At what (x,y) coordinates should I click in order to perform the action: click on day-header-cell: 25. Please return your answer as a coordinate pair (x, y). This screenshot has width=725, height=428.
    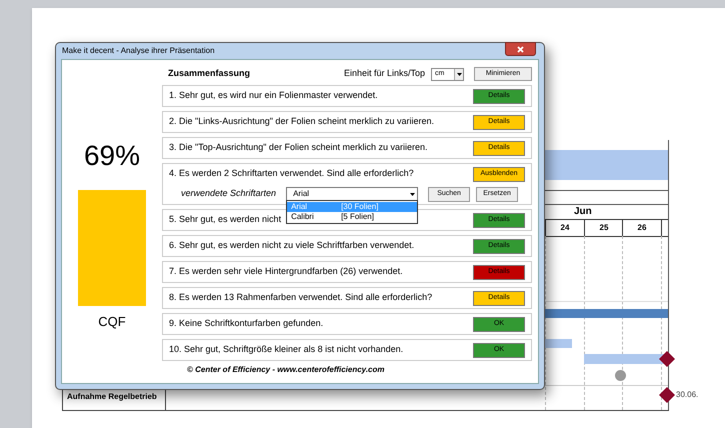
    Looking at the image, I should click on (603, 227).